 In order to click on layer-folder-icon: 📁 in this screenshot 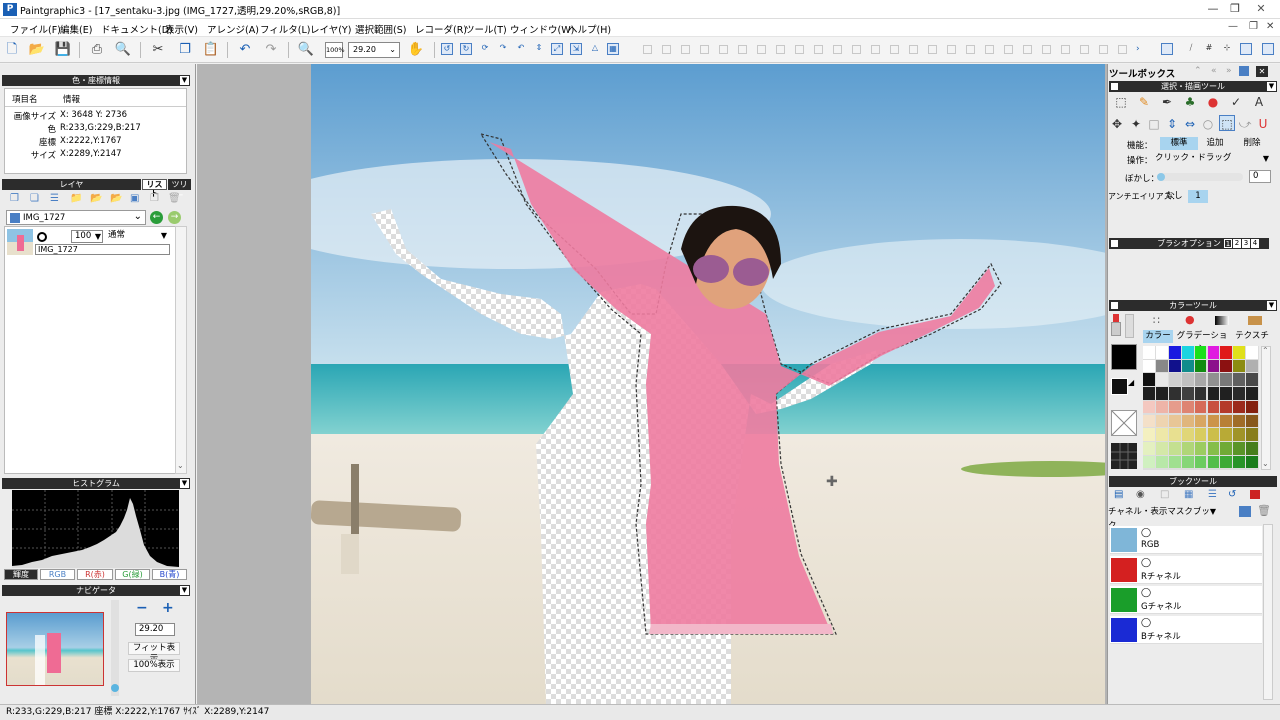, I will do `click(76, 198)`.